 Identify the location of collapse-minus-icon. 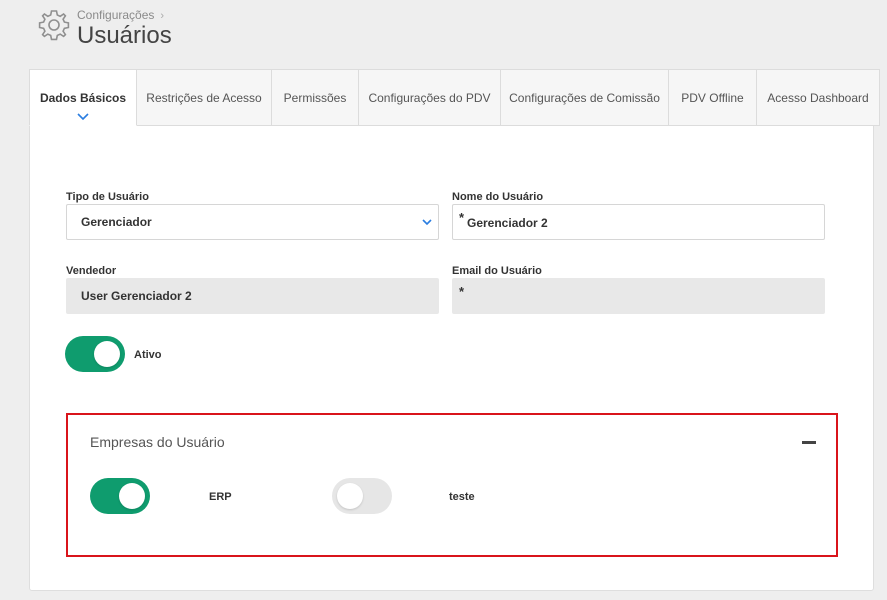
(809, 442).